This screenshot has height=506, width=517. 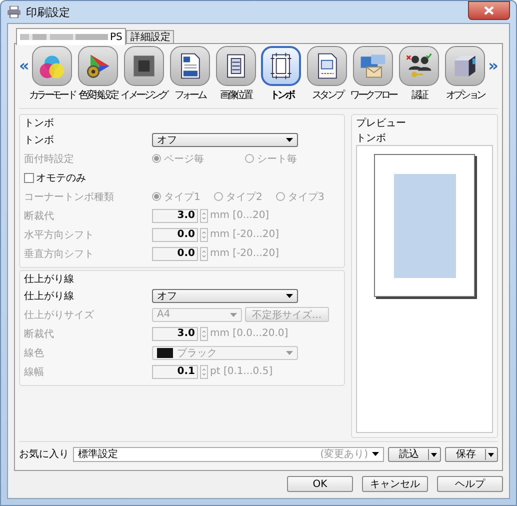 I want to click on favorites-dropdown: 標準設定 (変更あり), so click(x=228, y=454).